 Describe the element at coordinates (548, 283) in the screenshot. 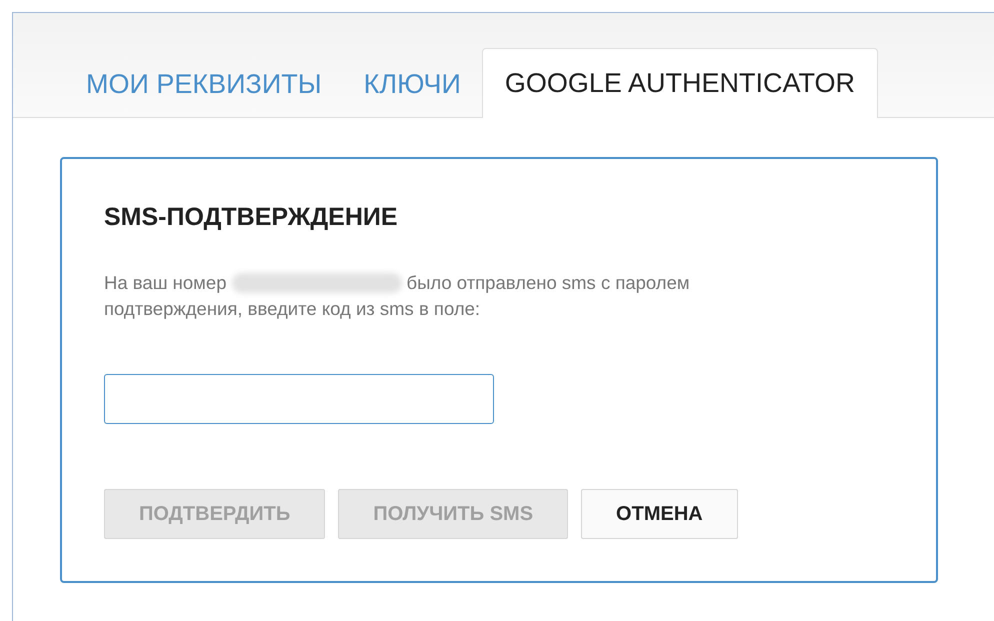

I see `message-text: было отправлено sms с паролем` at that location.